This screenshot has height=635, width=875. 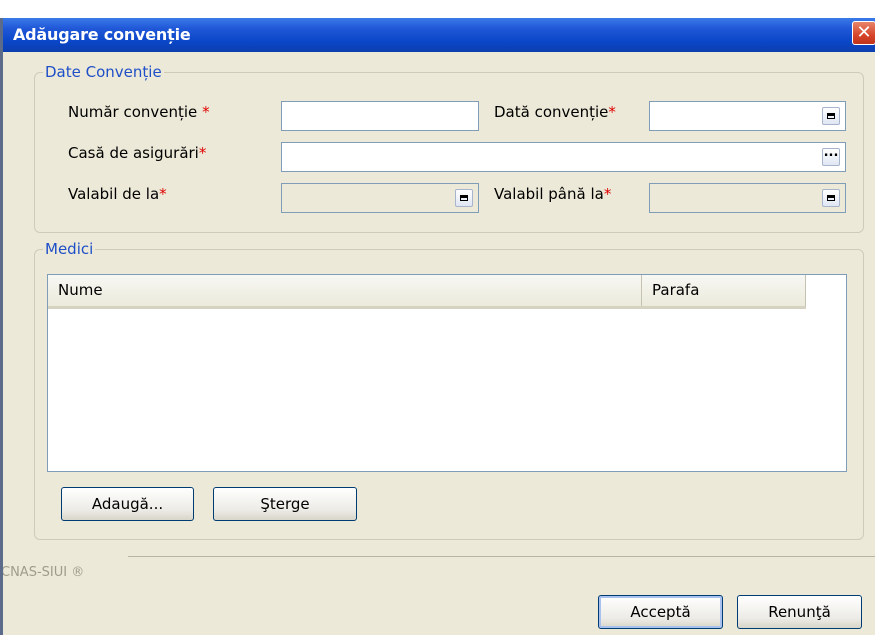 I want to click on close-button: ✕, so click(x=863, y=33).